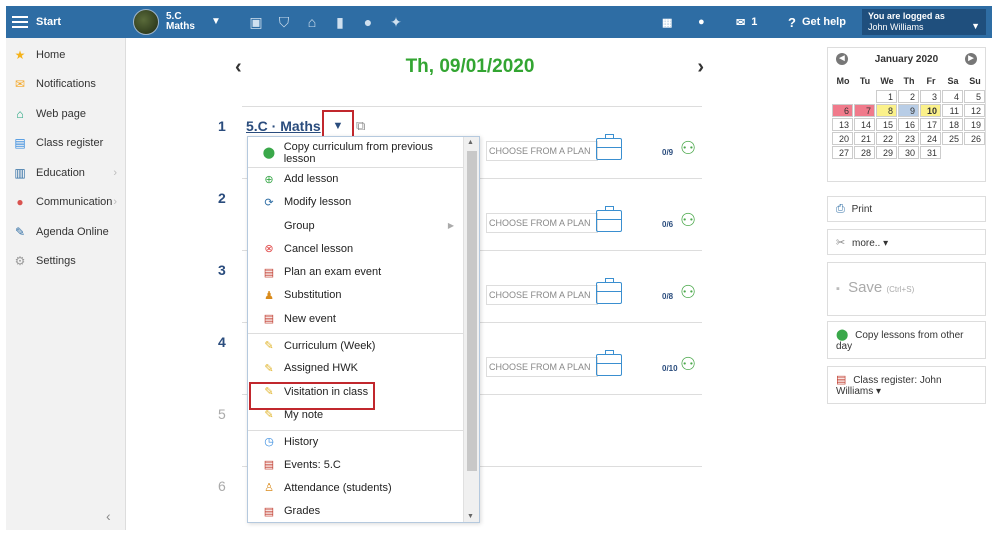  Describe the element at coordinates (356, 295) in the screenshot. I see `menu-item-substitution: ♟ Substitution` at that location.